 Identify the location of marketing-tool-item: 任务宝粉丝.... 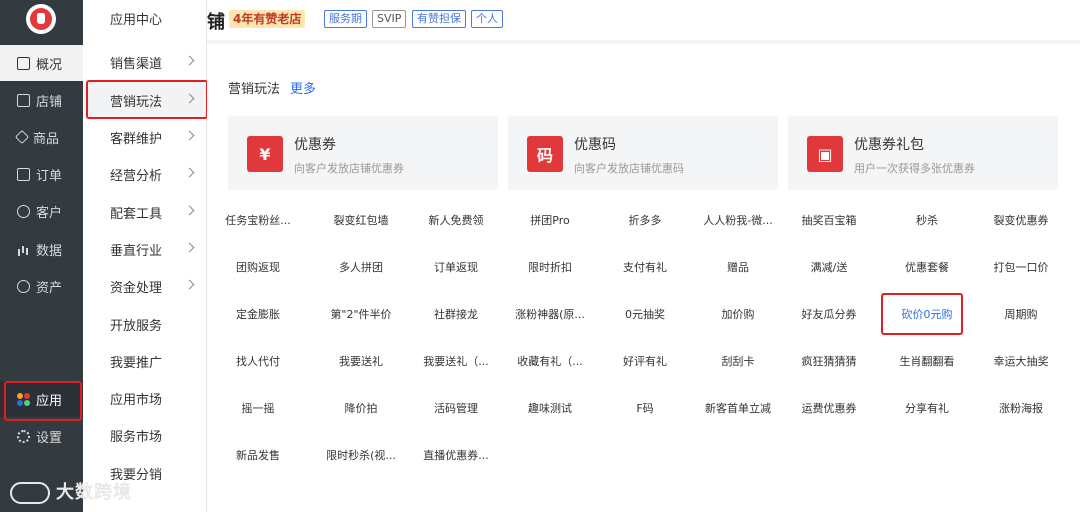
(258, 222).